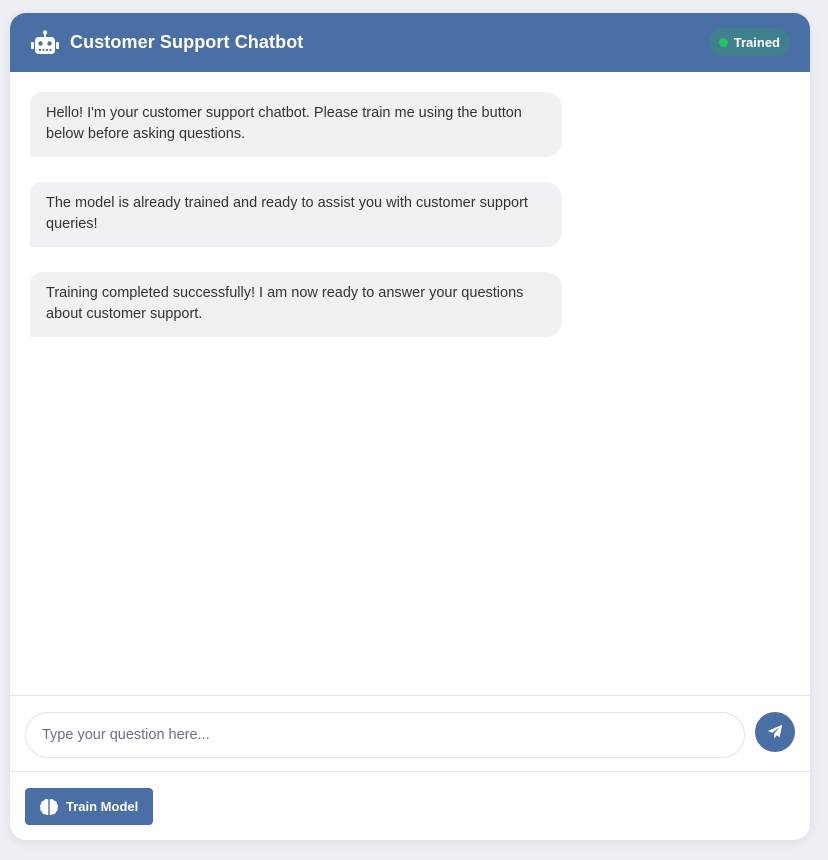 The width and height of the screenshot is (828, 860). Describe the element at coordinates (187, 42) in the screenshot. I see `page-title: Customer Support Chatbot` at that location.